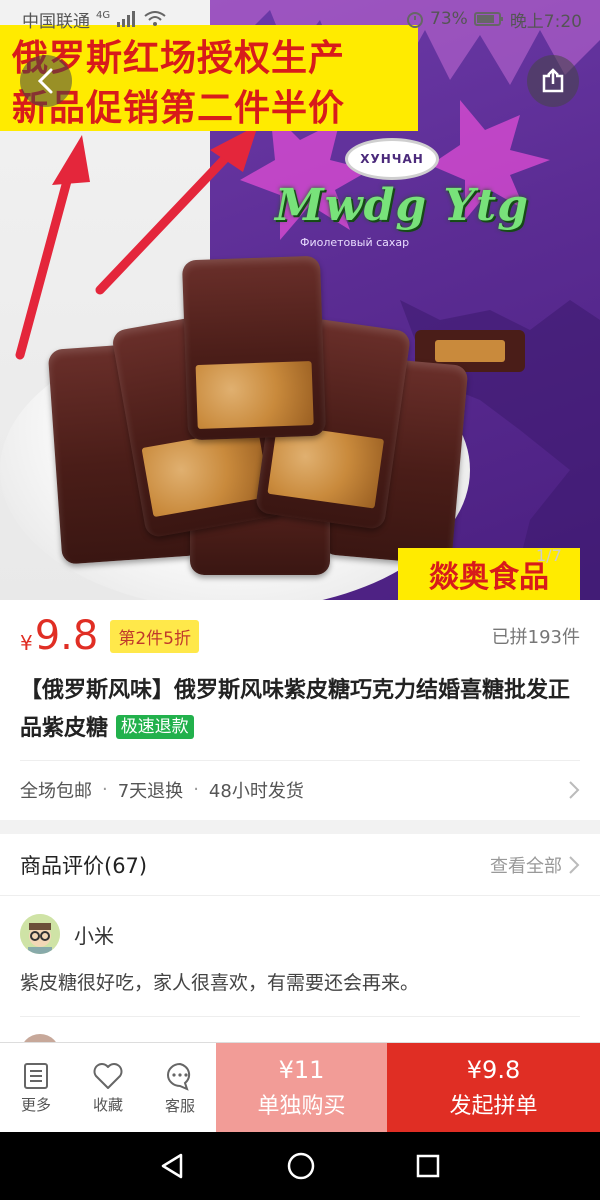 The width and height of the screenshot is (600, 1200). Describe the element at coordinates (107, 1104) in the screenshot. I see `favorite-label: 收藏` at that location.